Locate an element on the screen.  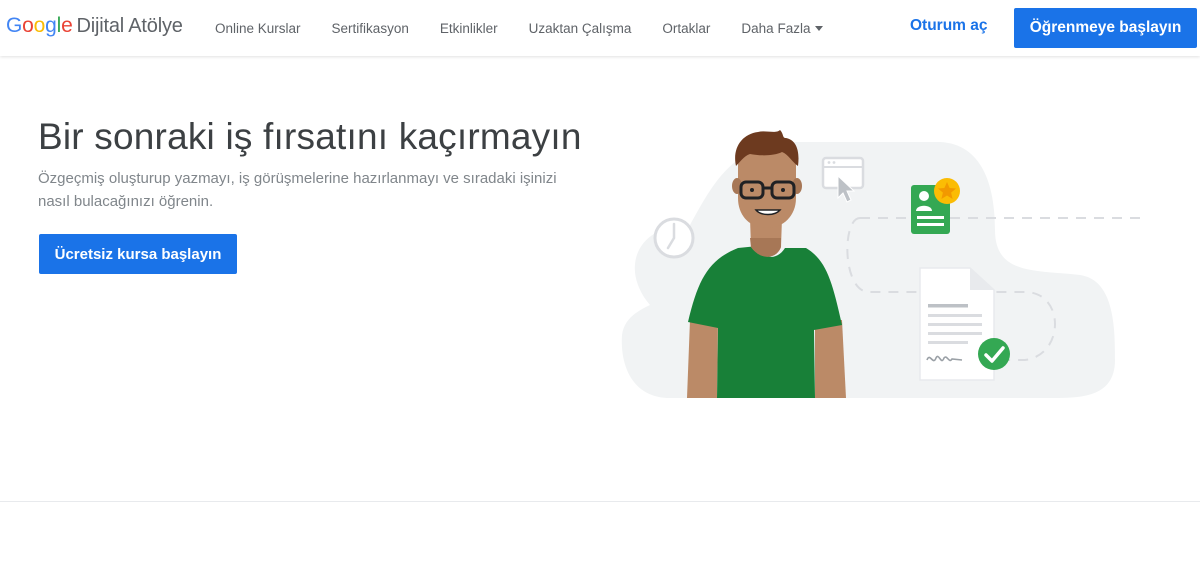
logo-letter: g is located at coordinates (51, 25).